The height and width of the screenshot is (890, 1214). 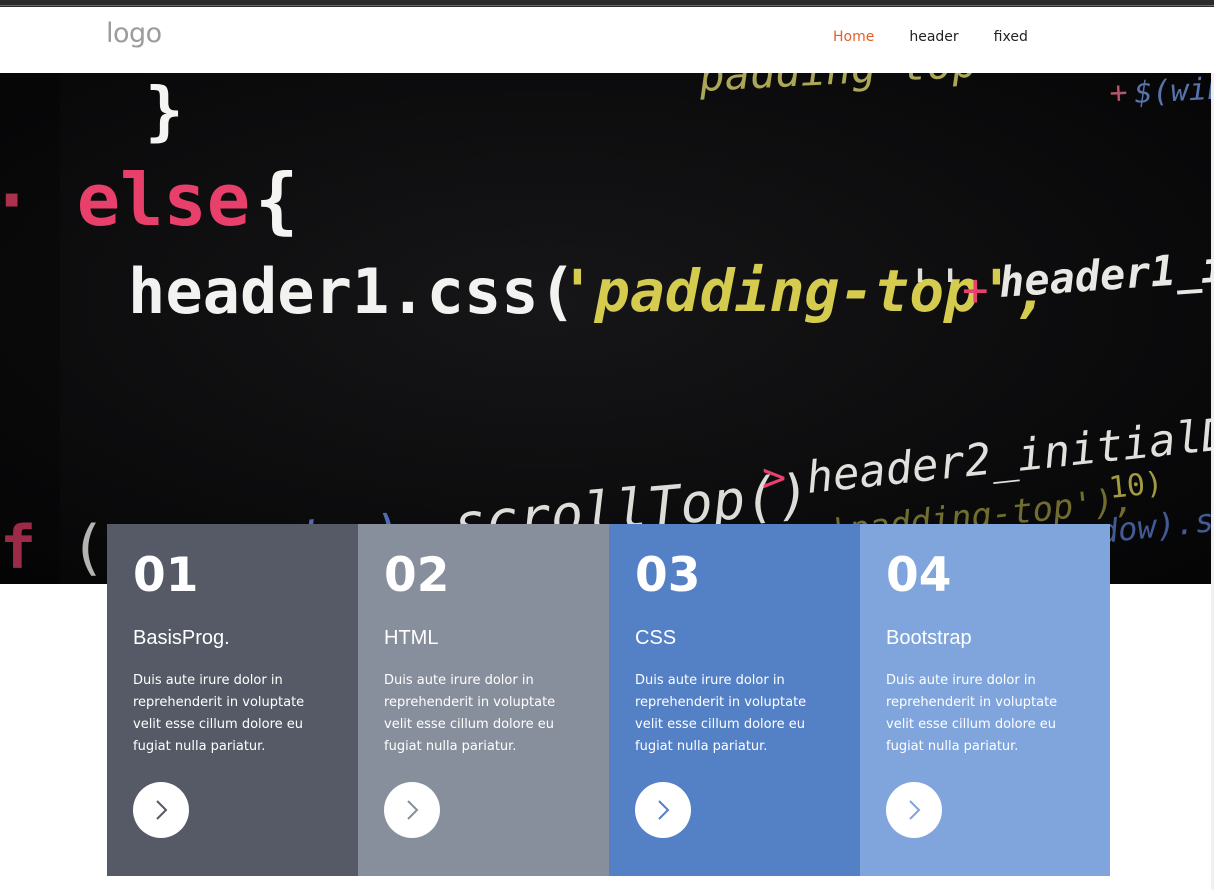 I want to click on card-title: CSS, so click(x=656, y=638).